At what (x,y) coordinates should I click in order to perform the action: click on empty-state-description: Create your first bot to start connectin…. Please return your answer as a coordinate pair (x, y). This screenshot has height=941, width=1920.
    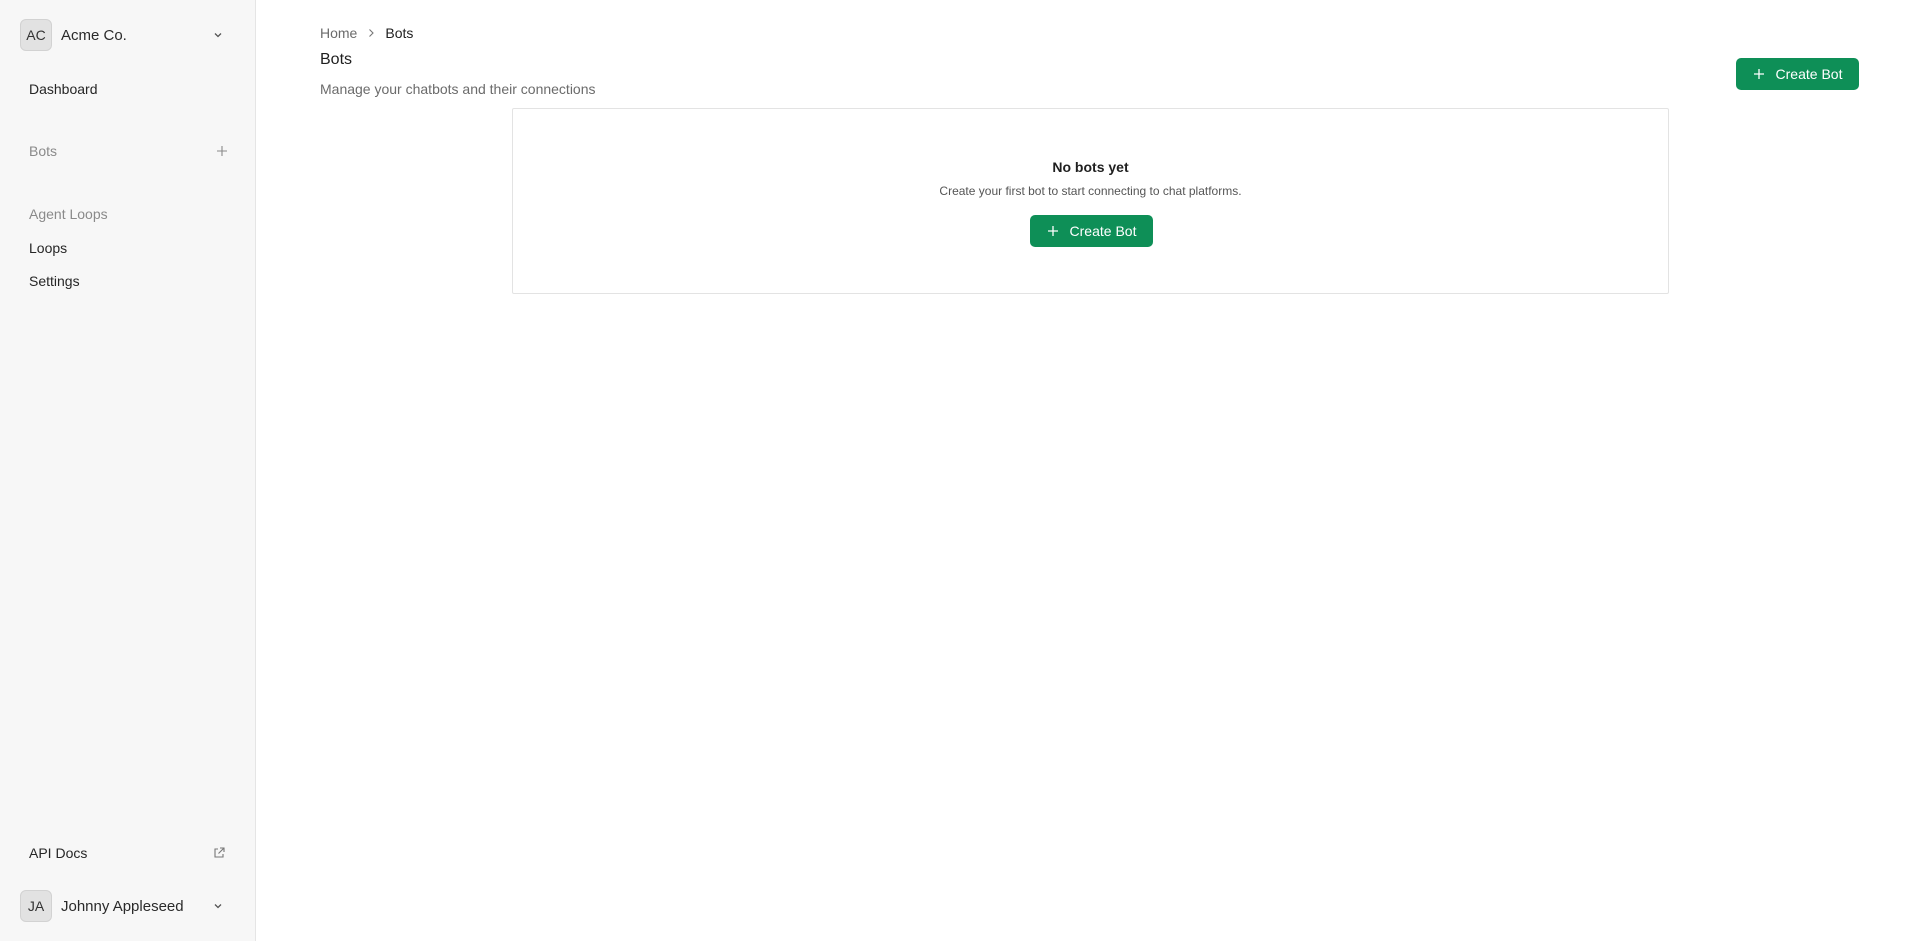
    Looking at the image, I should click on (1090, 191).